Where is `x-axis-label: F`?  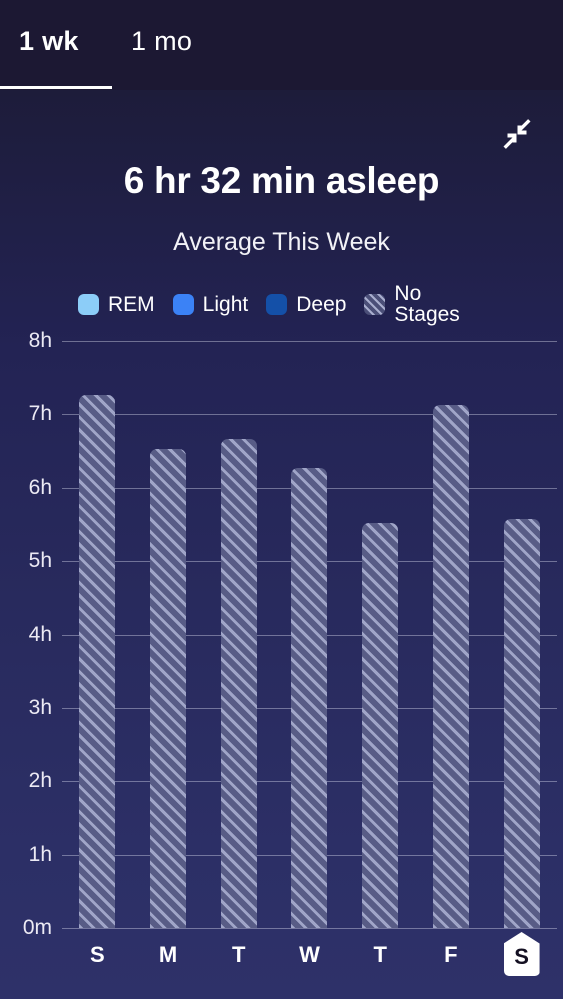 x-axis-label: F is located at coordinates (450, 955).